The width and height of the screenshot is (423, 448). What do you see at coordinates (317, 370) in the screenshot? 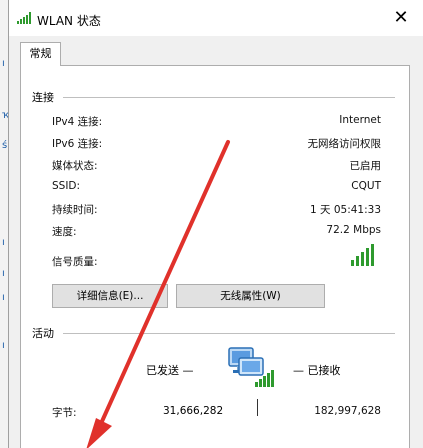
I see `received-label: — 已接收` at bounding box center [317, 370].